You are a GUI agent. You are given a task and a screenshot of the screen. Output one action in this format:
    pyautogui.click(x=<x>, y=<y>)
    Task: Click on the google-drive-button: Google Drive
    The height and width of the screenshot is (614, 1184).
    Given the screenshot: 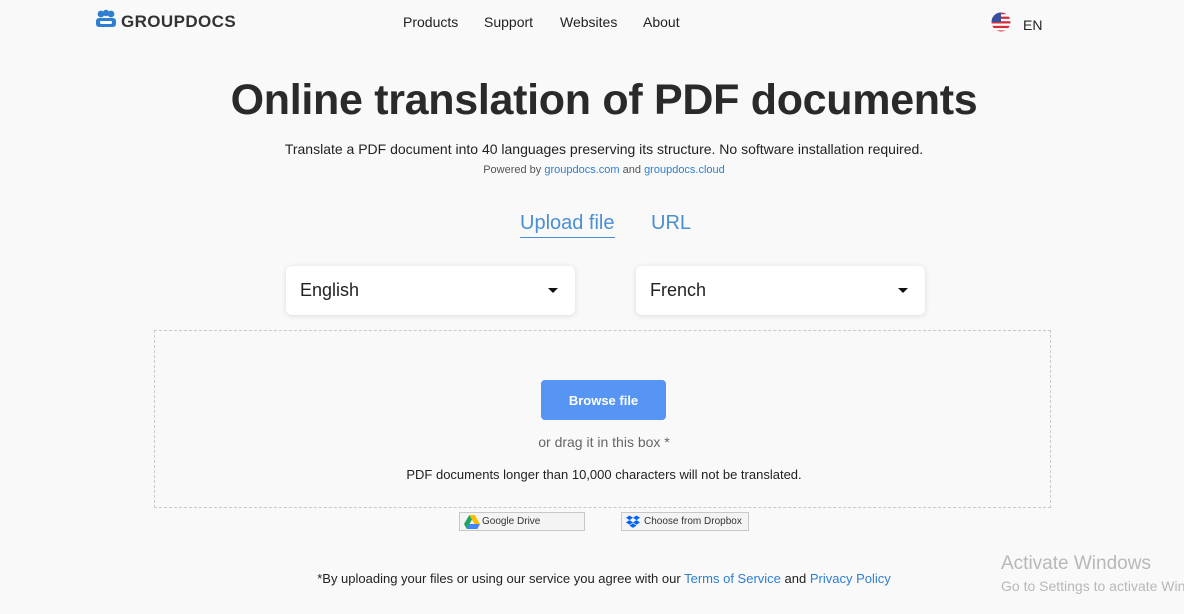 What is the action you would take?
    pyautogui.click(x=522, y=521)
    